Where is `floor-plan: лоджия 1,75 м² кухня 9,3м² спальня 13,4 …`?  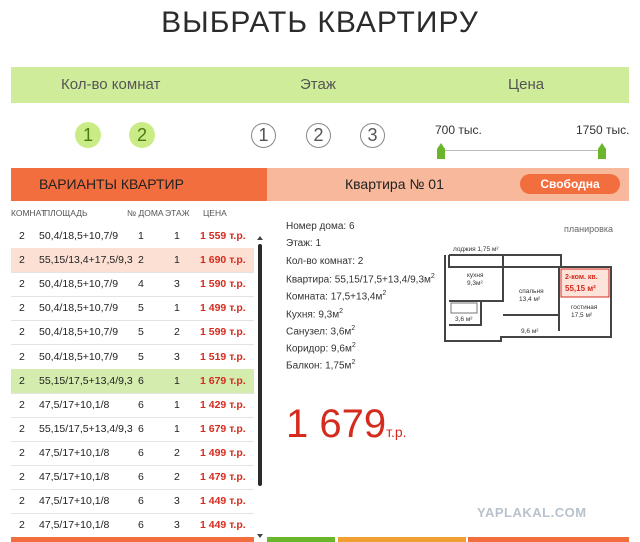 floor-plan: лоджия 1,75 м² кухня 9,3м² спальня 13,4 … is located at coordinates (528, 293).